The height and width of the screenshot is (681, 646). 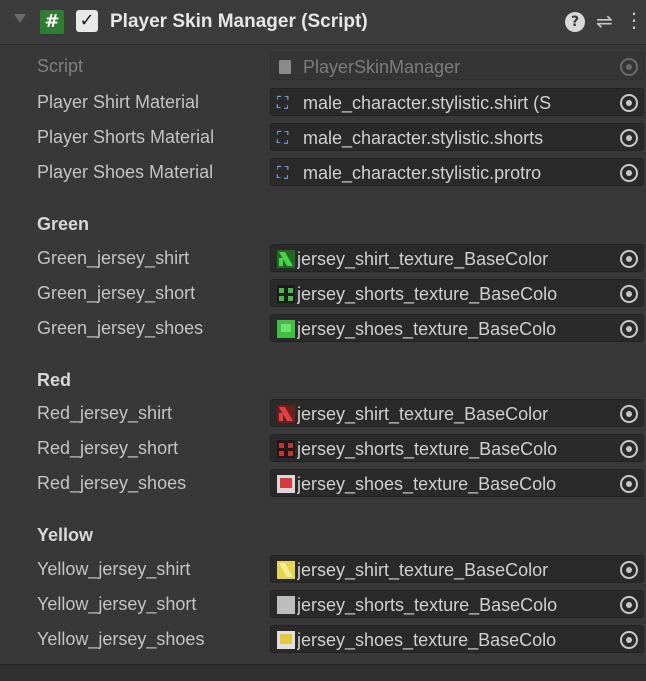 I want to click on script-hash-icon: #, so click(x=52, y=22).